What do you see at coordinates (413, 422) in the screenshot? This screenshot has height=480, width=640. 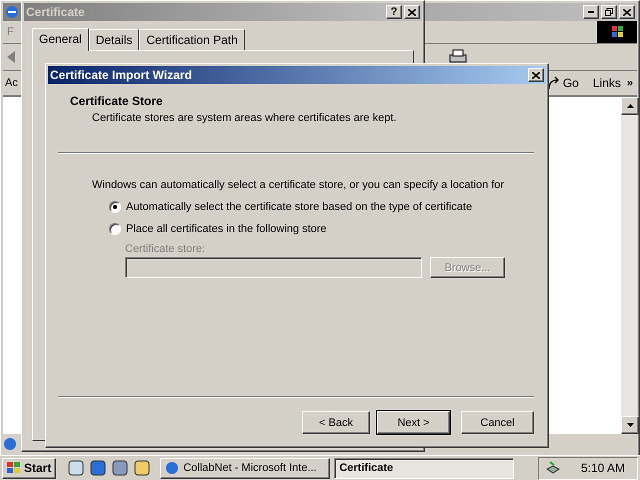 I see `wizard-button: Next >` at bounding box center [413, 422].